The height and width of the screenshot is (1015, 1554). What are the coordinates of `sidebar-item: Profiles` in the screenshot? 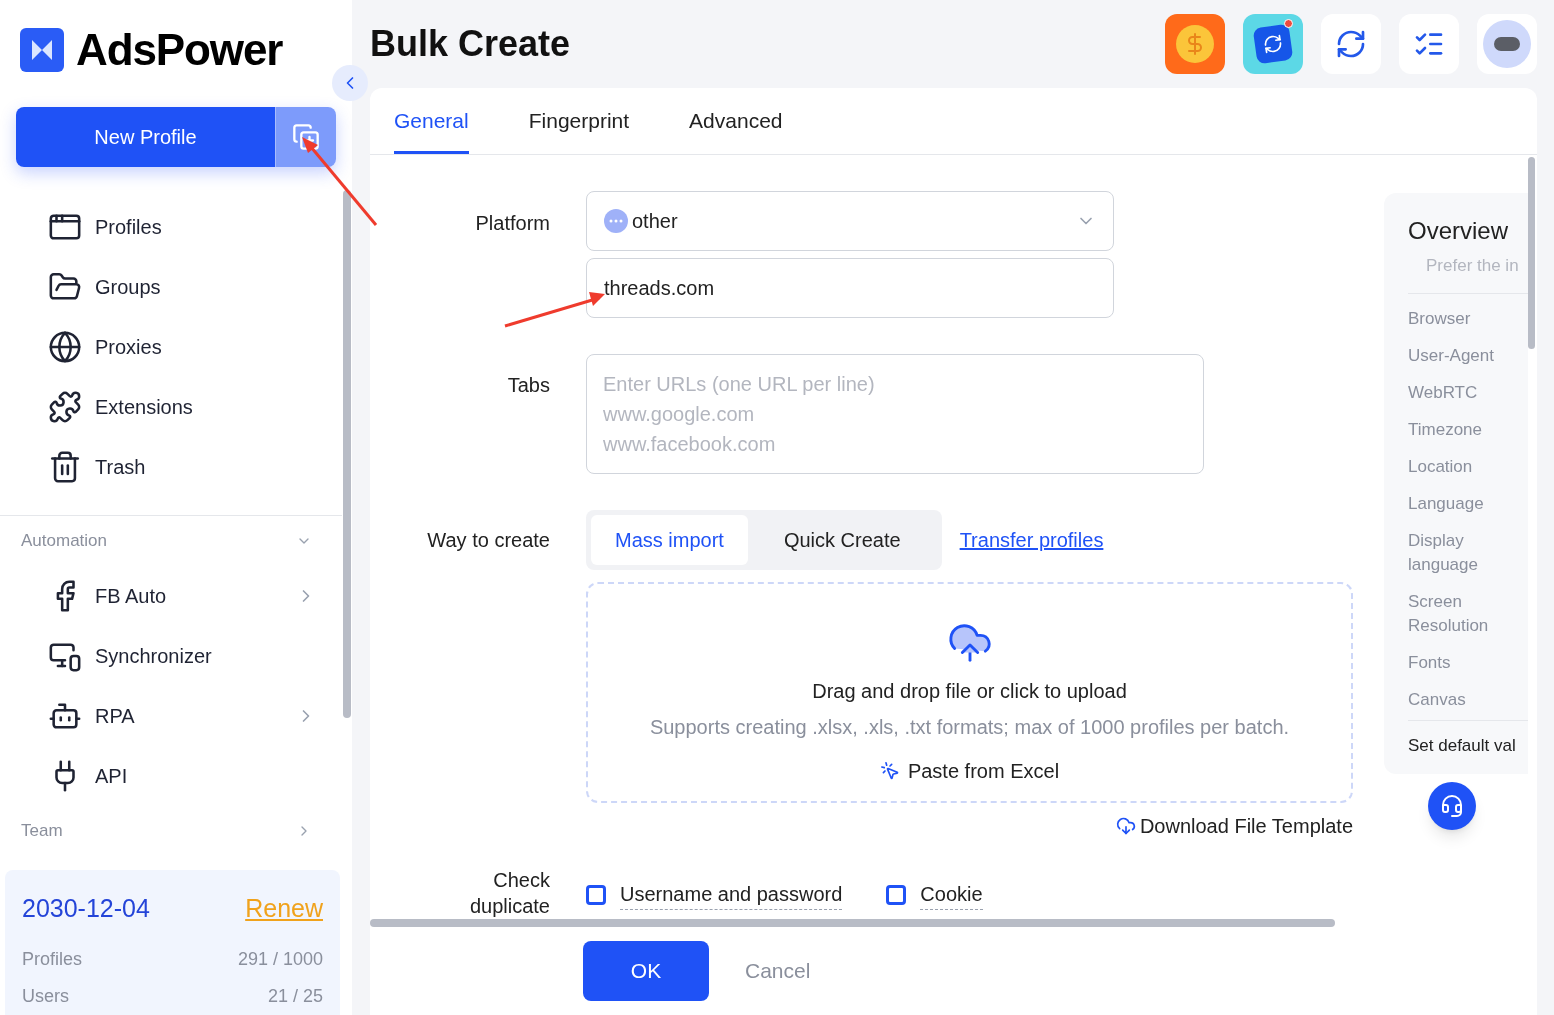 It's located at (176, 227).